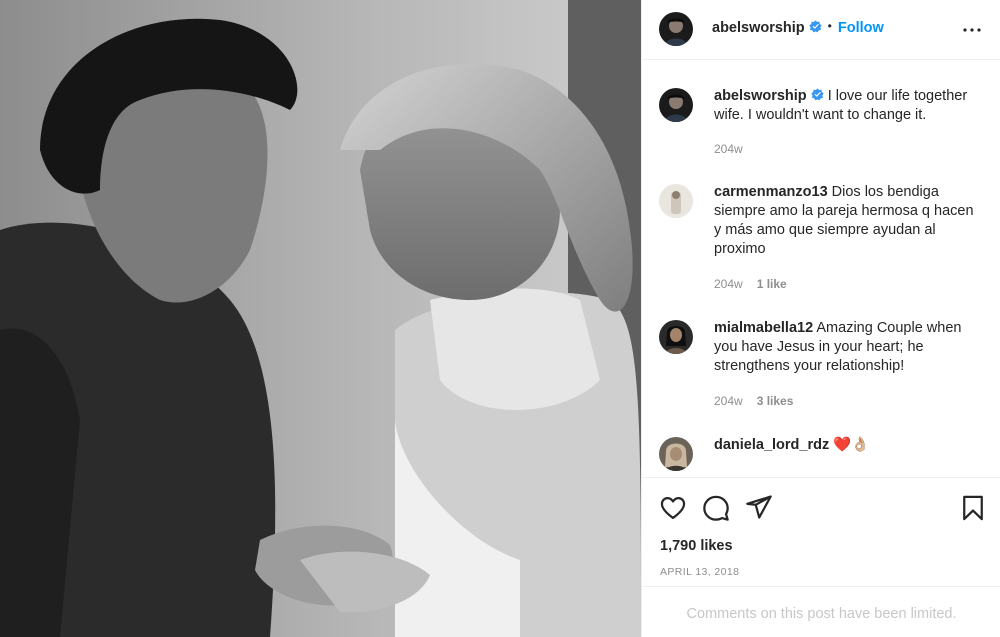 The image size is (1000, 637). What do you see at coordinates (851, 445) in the screenshot?
I see `comment-text: ❤️👌🏼` at bounding box center [851, 445].